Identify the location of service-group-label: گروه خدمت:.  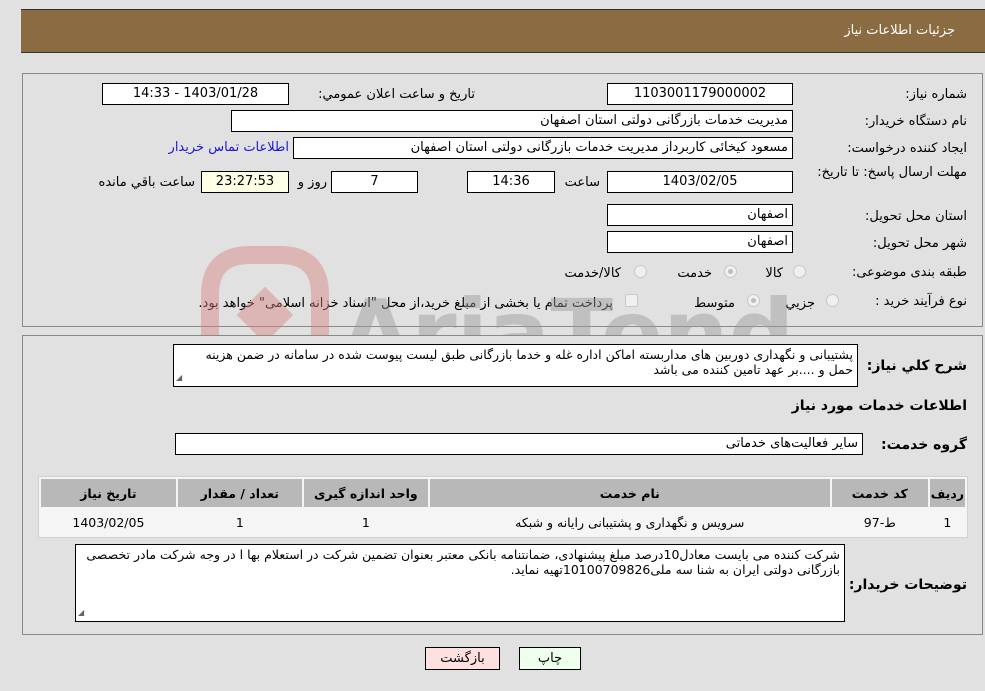
(924, 445).